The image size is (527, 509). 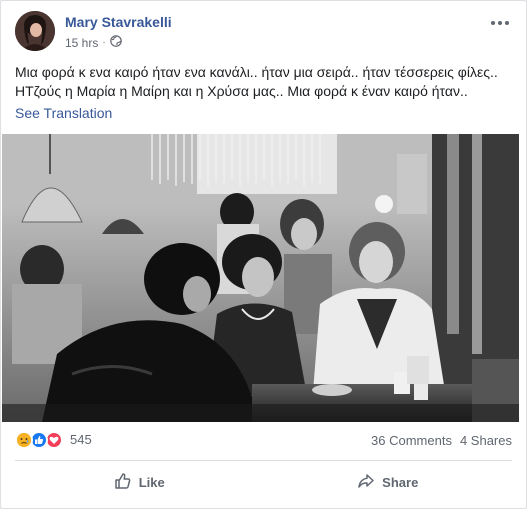 I want to click on more-options-icon, so click(x=500, y=23).